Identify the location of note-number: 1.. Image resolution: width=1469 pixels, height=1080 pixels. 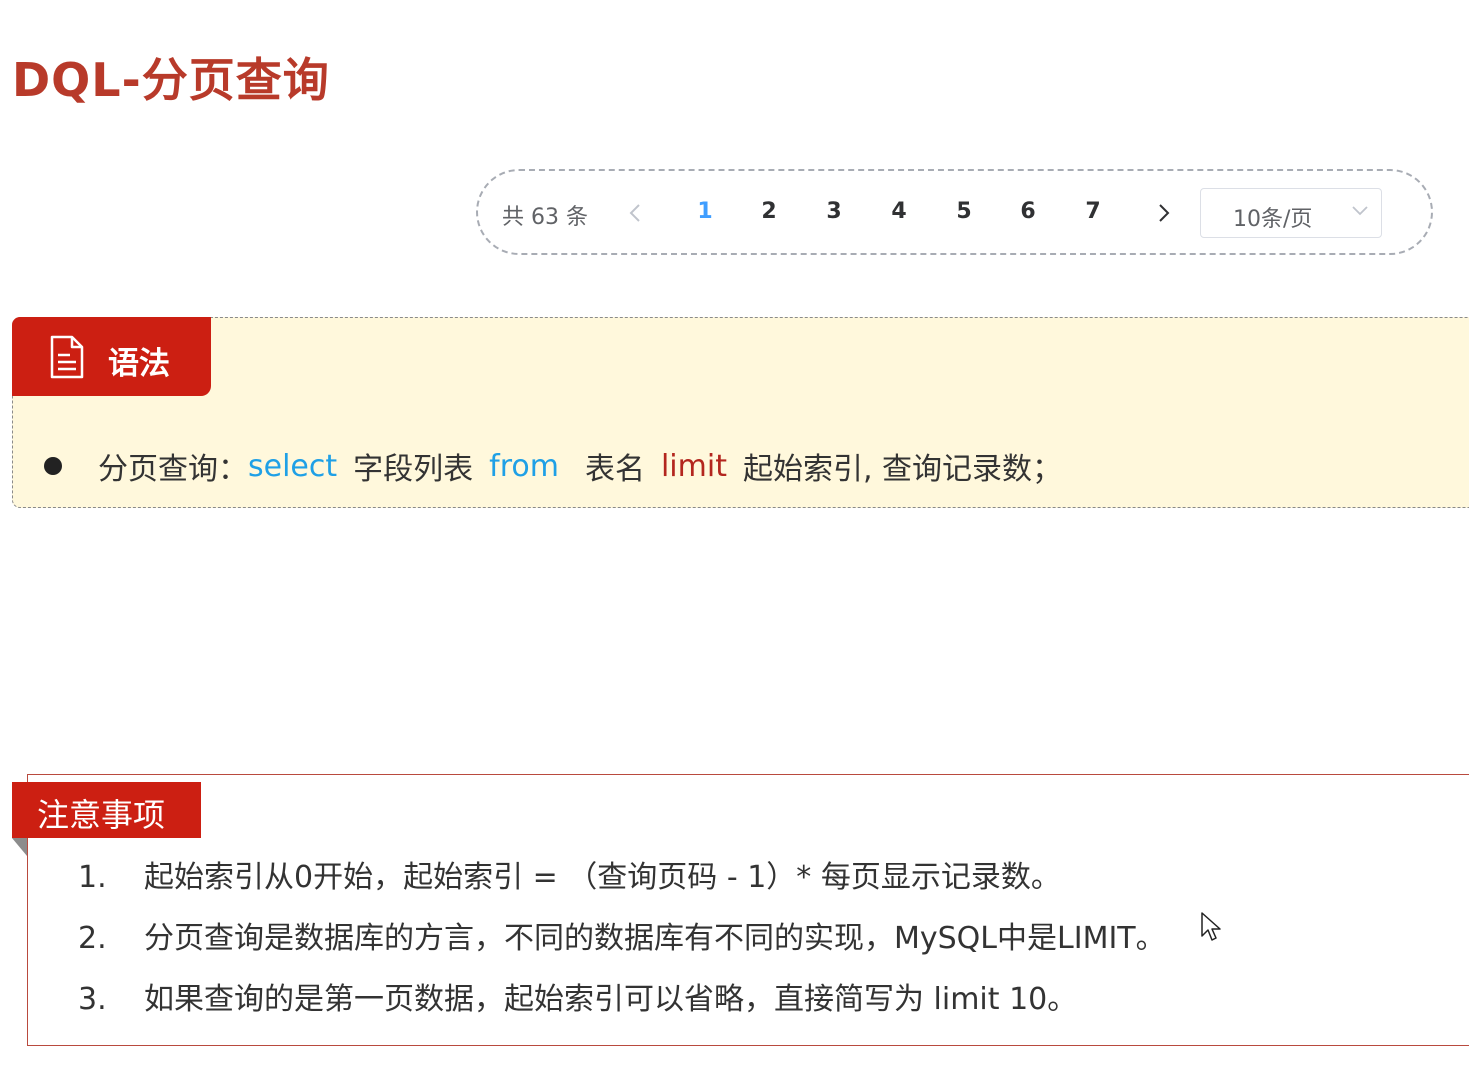
(92, 877).